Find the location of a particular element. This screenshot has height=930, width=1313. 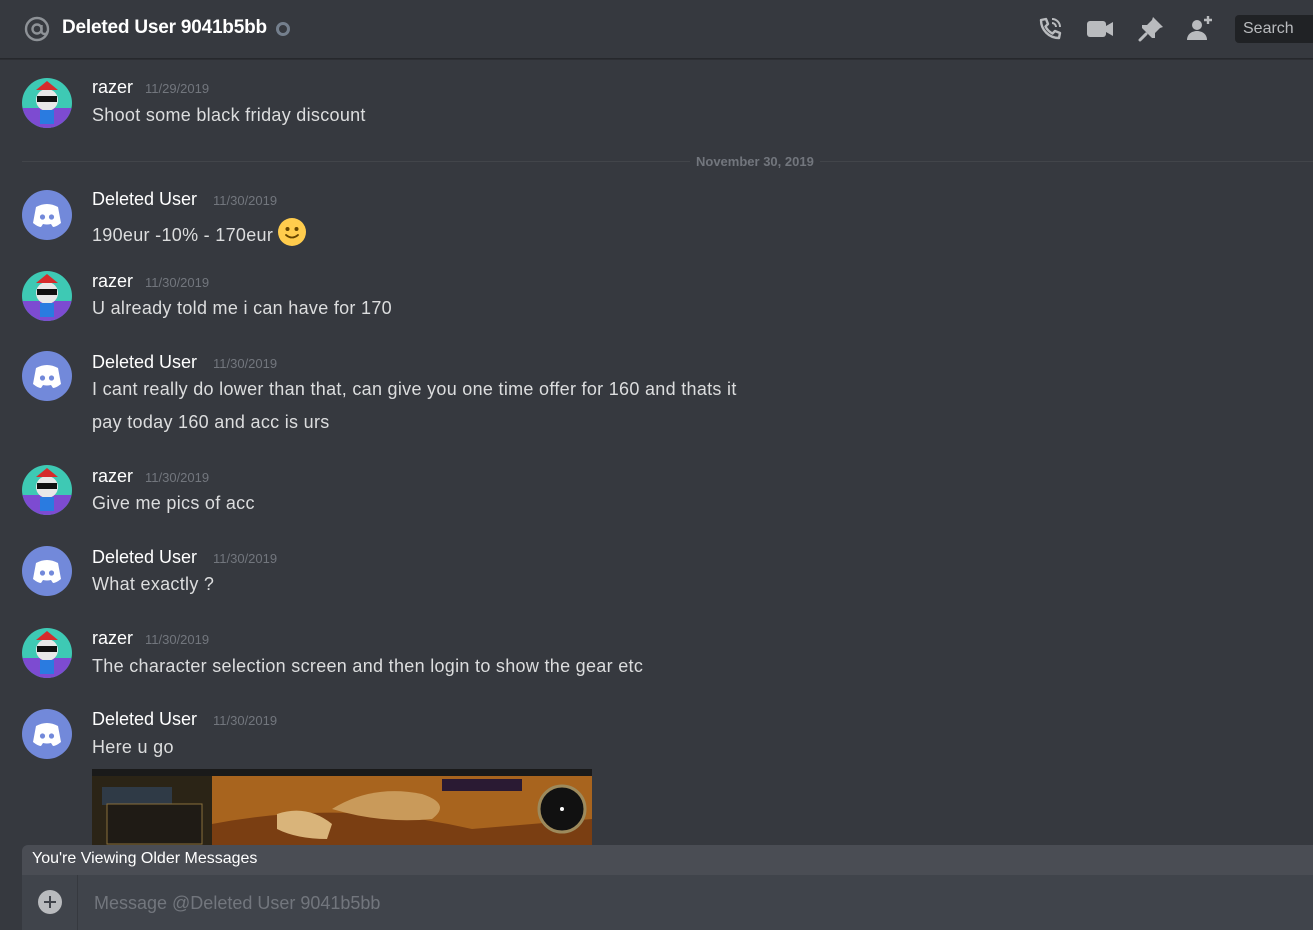

message-text: 190eur -10% - 170eur is located at coordinates (199, 232).